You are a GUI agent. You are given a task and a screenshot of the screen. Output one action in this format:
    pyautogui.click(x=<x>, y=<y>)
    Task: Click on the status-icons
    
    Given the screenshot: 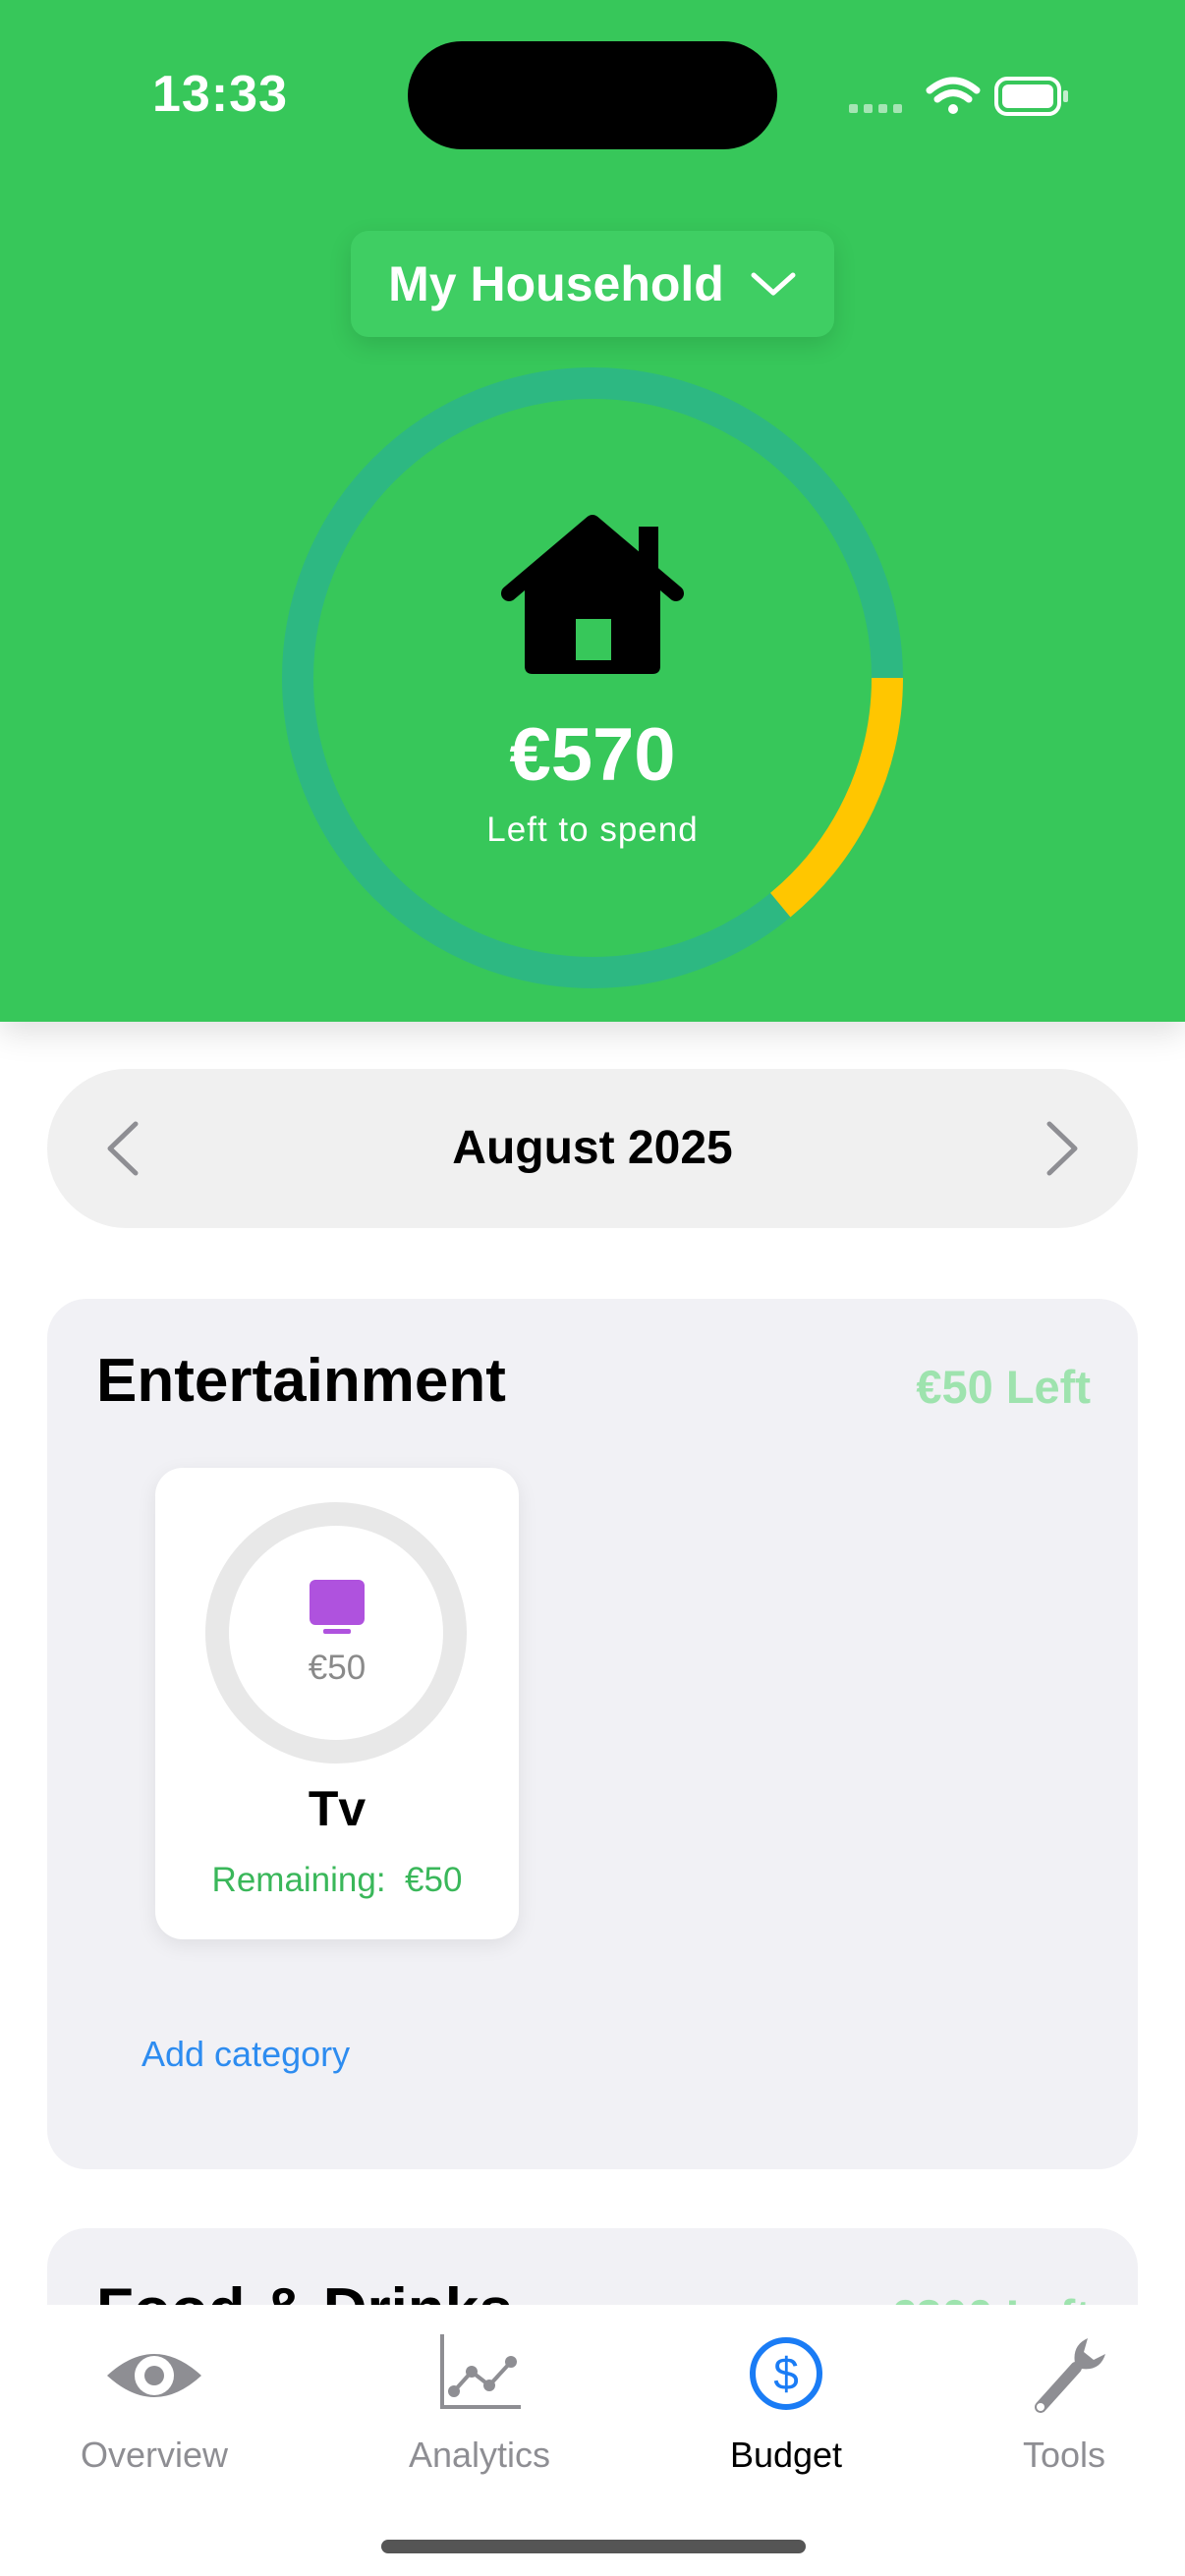 What is the action you would take?
    pyautogui.click(x=959, y=96)
    